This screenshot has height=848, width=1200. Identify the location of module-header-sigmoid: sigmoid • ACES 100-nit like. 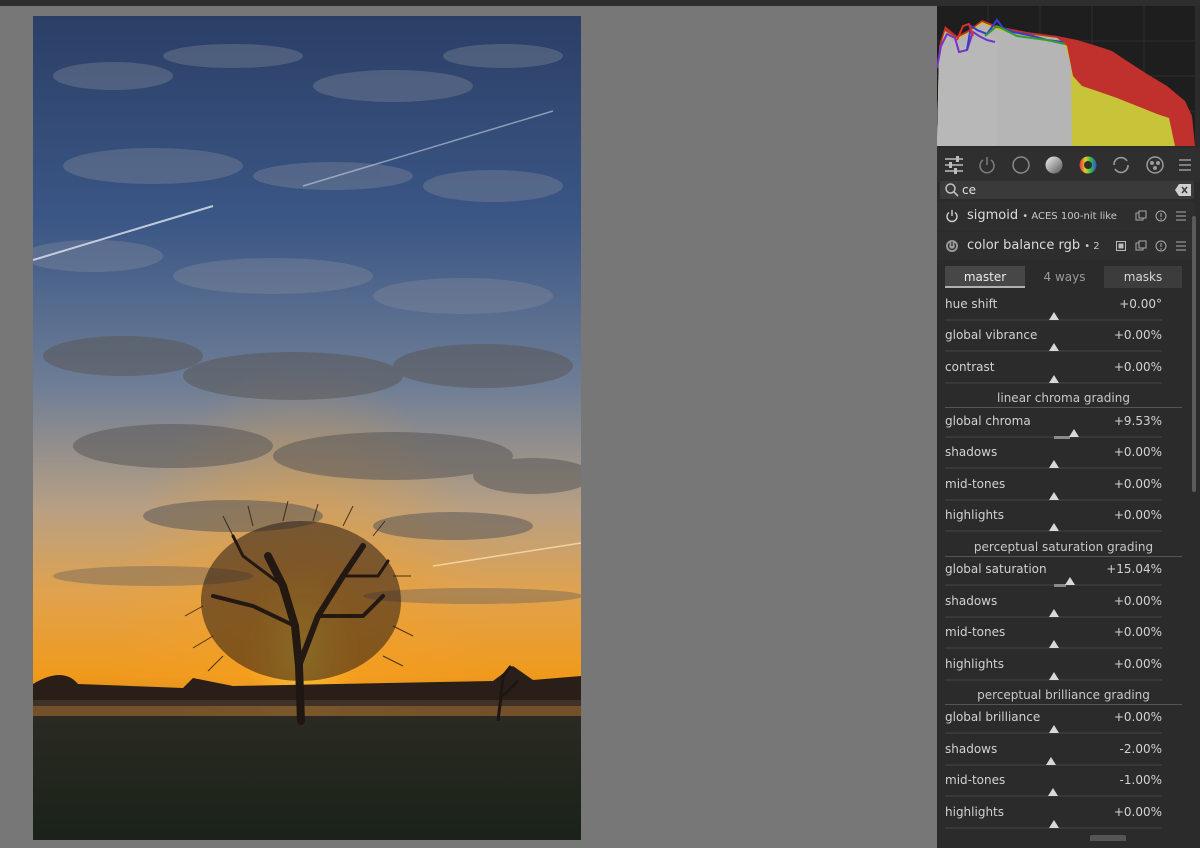
(1066, 216).